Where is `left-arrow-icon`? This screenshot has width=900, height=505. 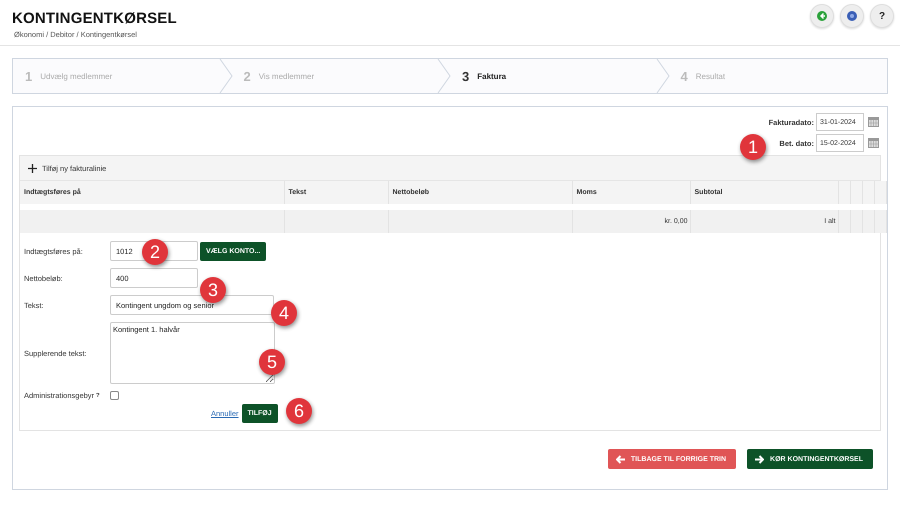 left-arrow-icon is located at coordinates (620, 459).